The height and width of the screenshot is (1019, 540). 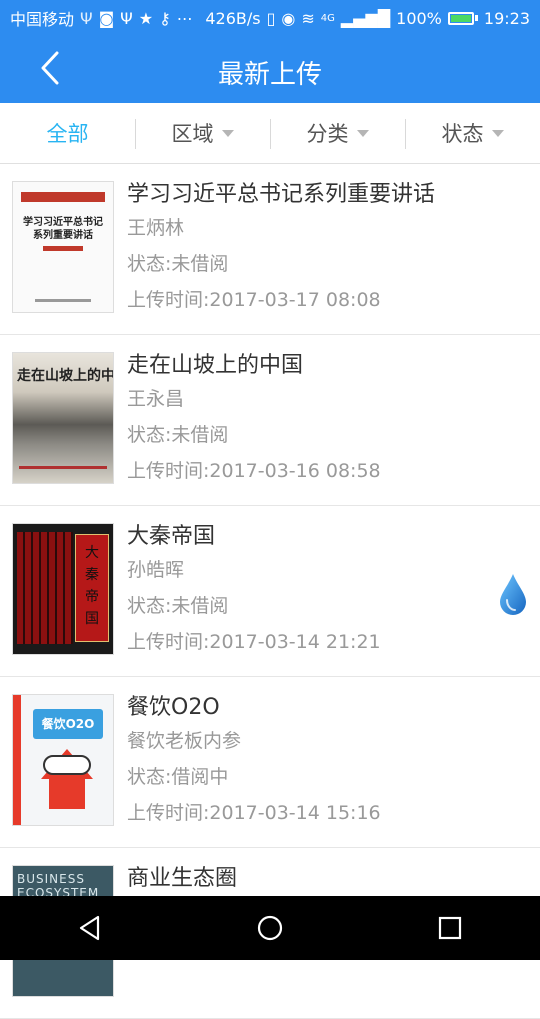 I want to click on filter-bar: 全部 区域 分类 状态, so click(x=270, y=133).